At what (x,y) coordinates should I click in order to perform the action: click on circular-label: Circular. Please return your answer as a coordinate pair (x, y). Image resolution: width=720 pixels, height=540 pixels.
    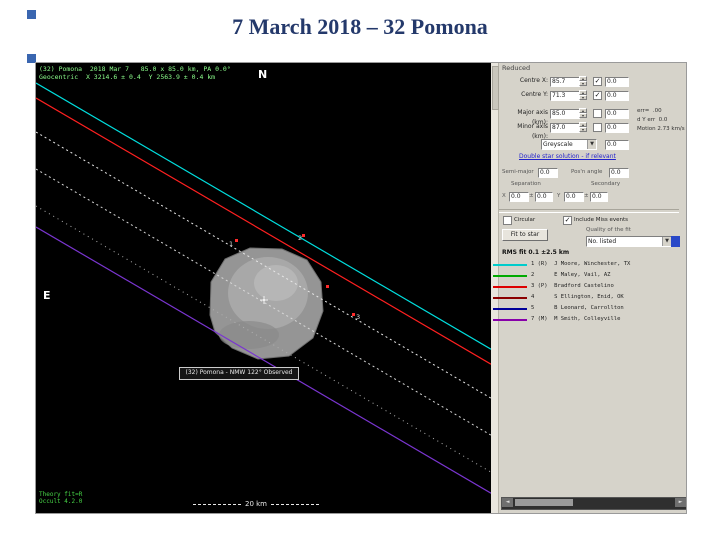
    Looking at the image, I should click on (525, 220).